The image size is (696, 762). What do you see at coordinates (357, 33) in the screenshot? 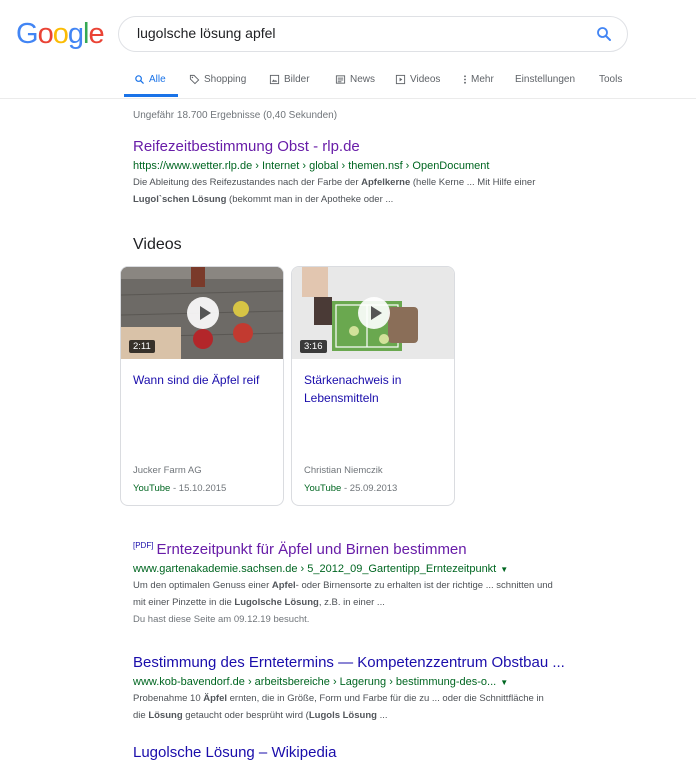
I see `search-input` at bounding box center [357, 33].